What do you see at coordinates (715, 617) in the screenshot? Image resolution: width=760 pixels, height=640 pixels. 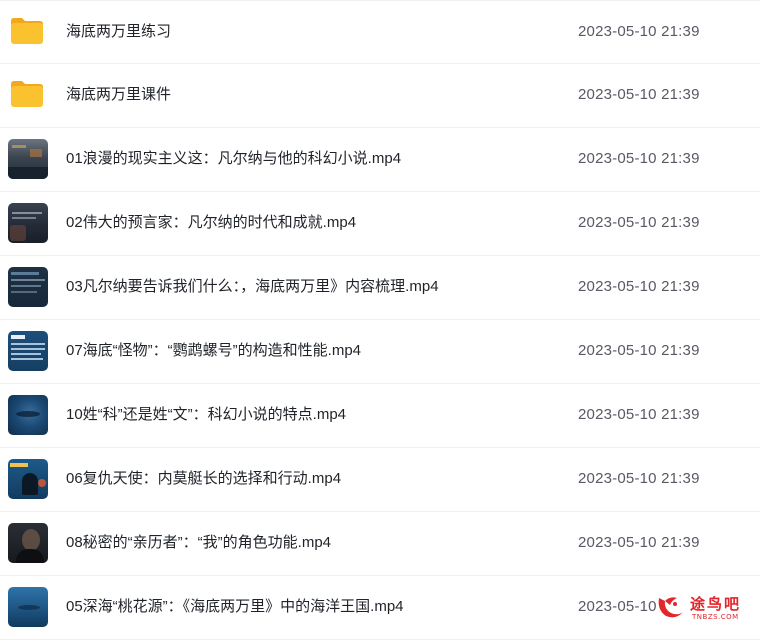 I see `watermark-domain: TNBZS.COM` at bounding box center [715, 617].